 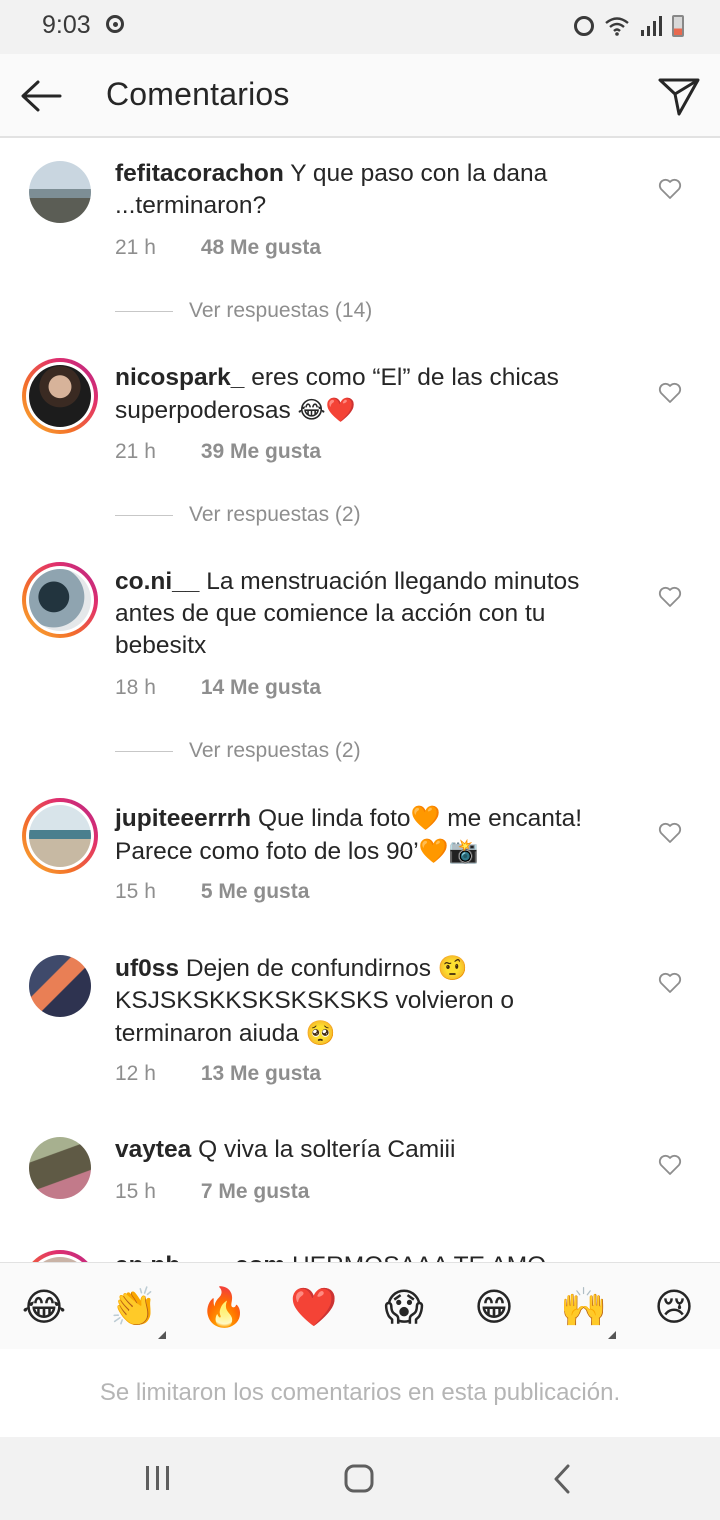 I want to click on comment-likes: 7 Me gusta, so click(x=255, y=1191).